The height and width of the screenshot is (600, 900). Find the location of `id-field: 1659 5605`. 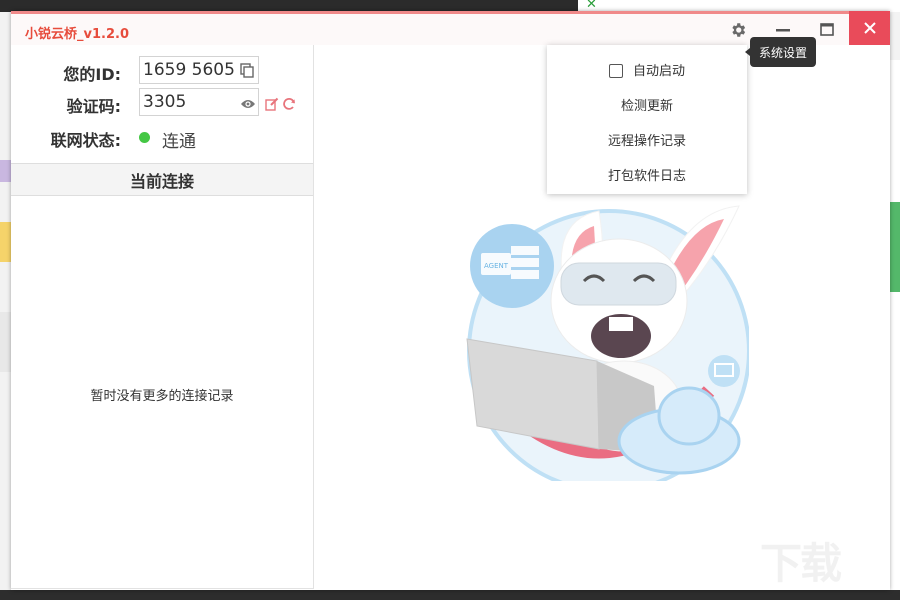

id-field: 1659 5605 is located at coordinates (199, 70).